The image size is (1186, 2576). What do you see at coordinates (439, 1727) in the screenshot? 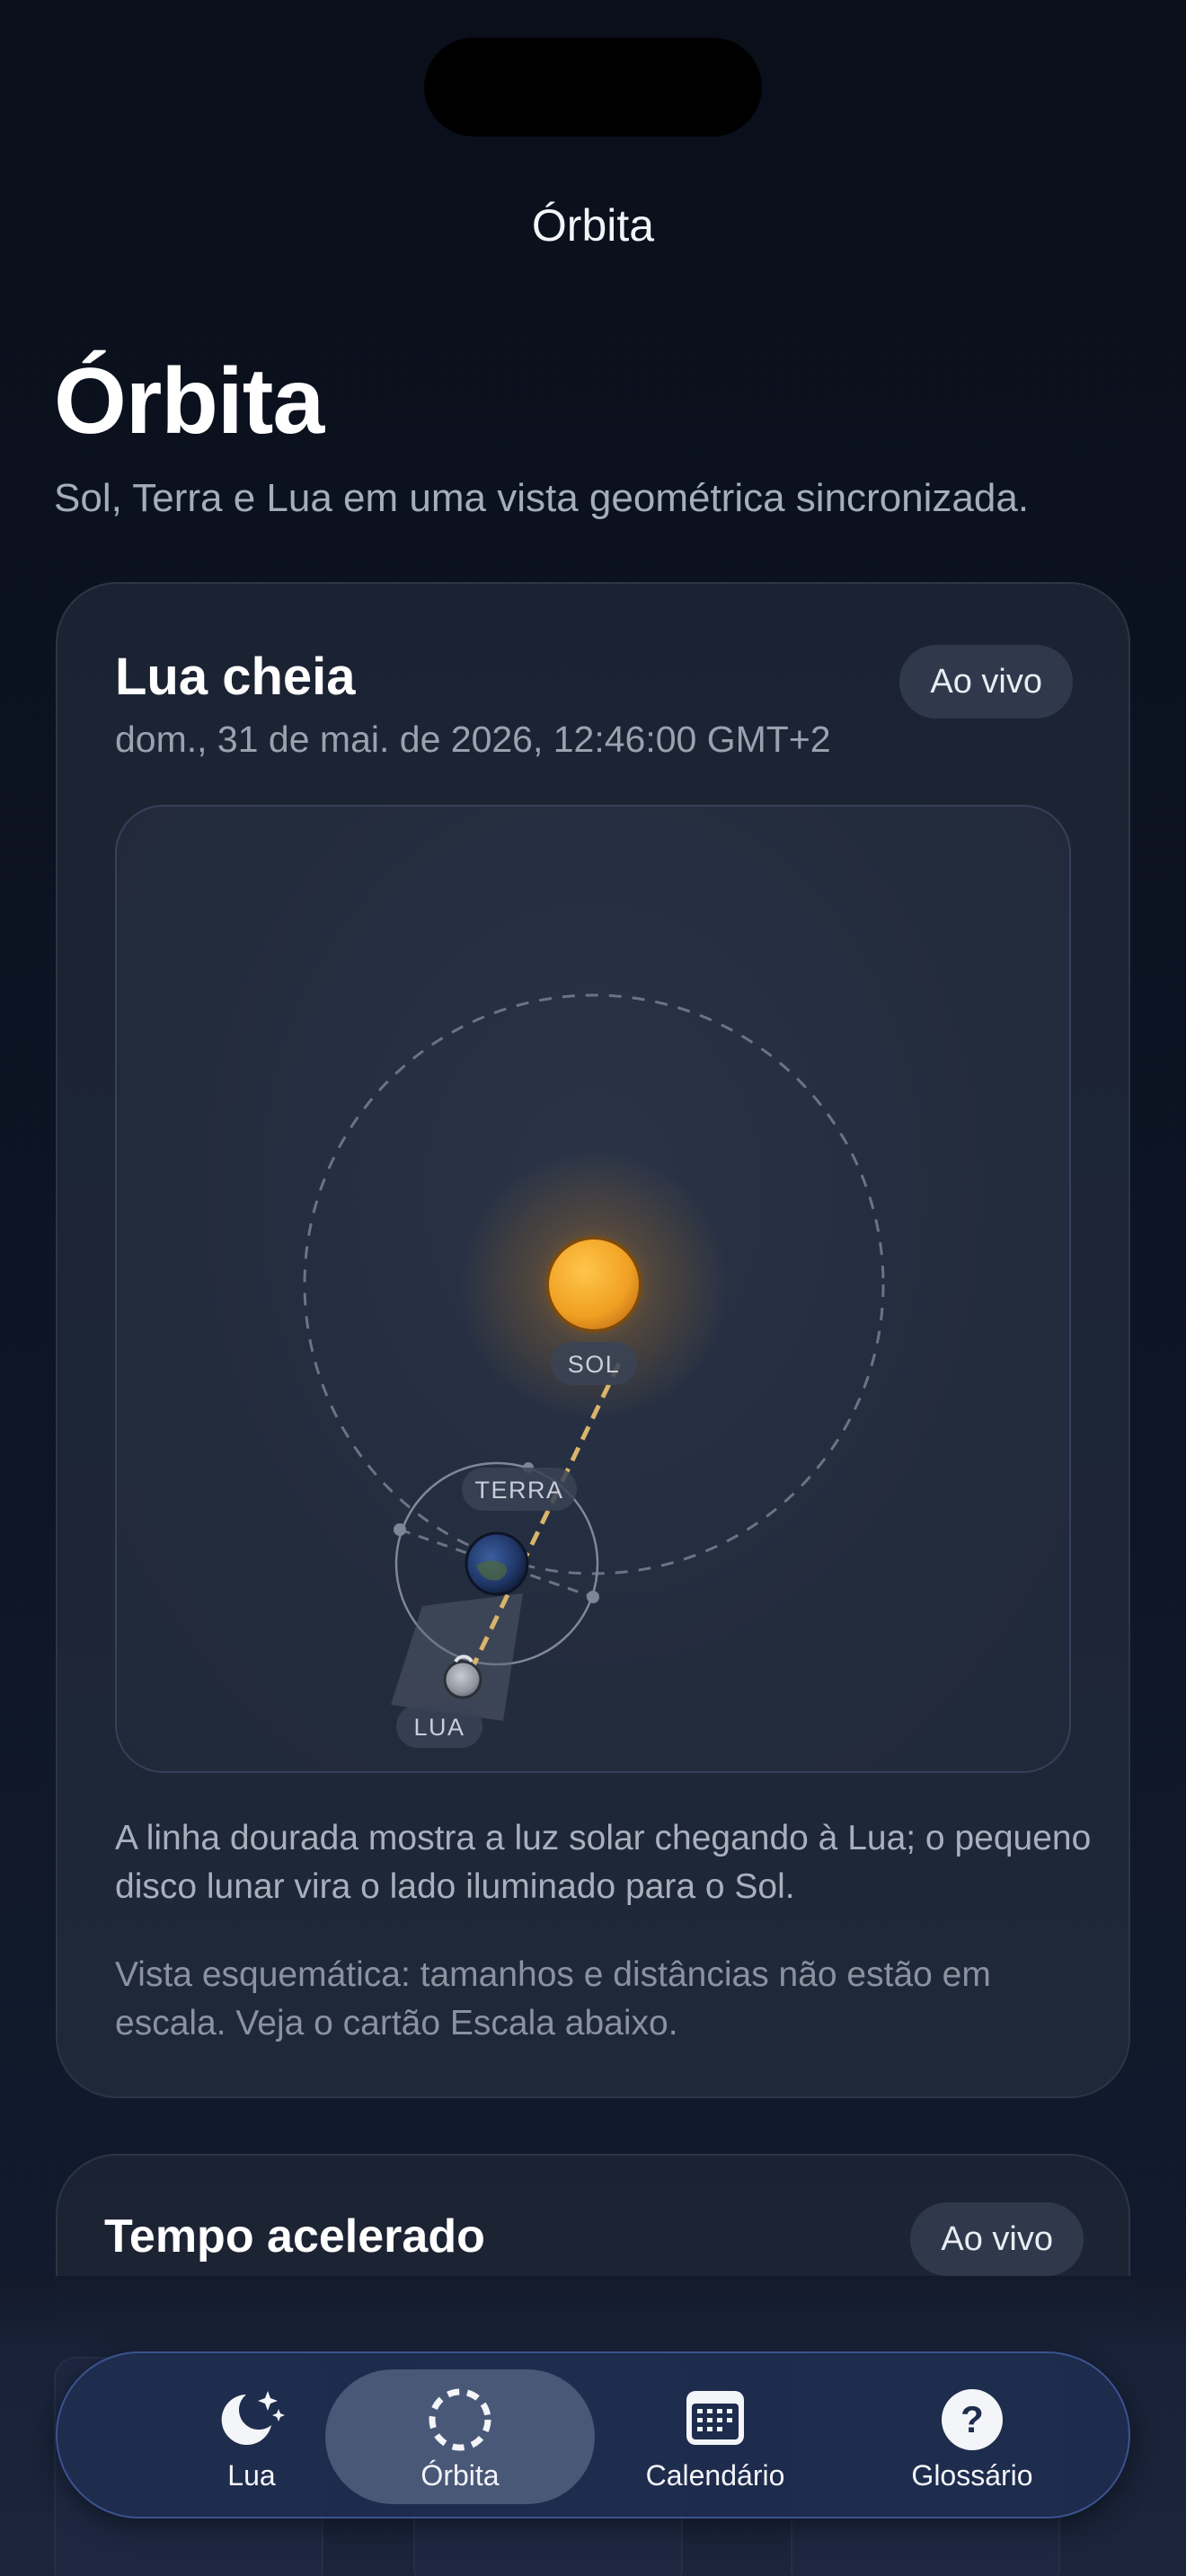
I see `moon-label: LUA` at bounding box center [439, 1727].